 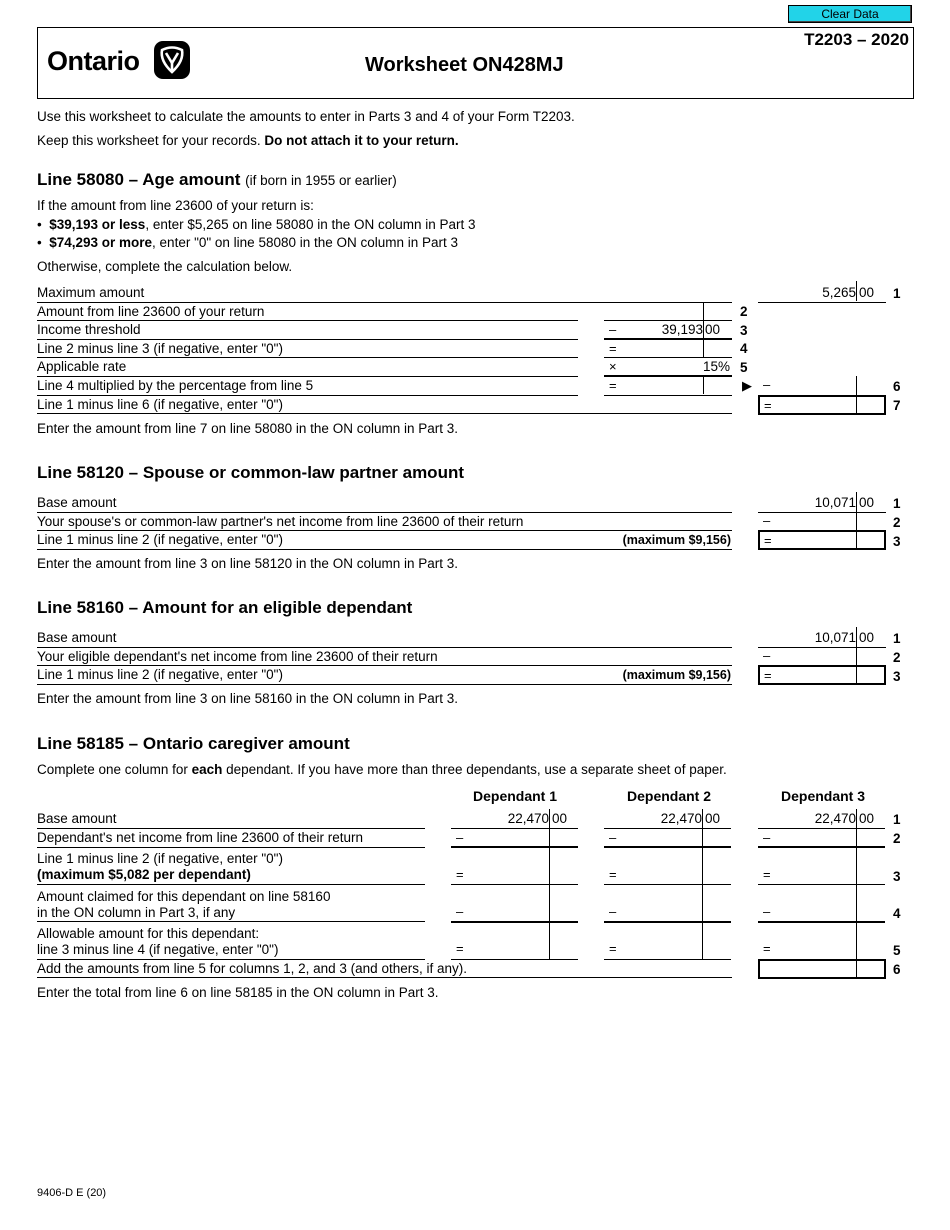 What do you see at coordinates (823, 796) in the screenshot?
I see `column-header-dependant-3: Dependant 3` at bounding box center [823, 796].